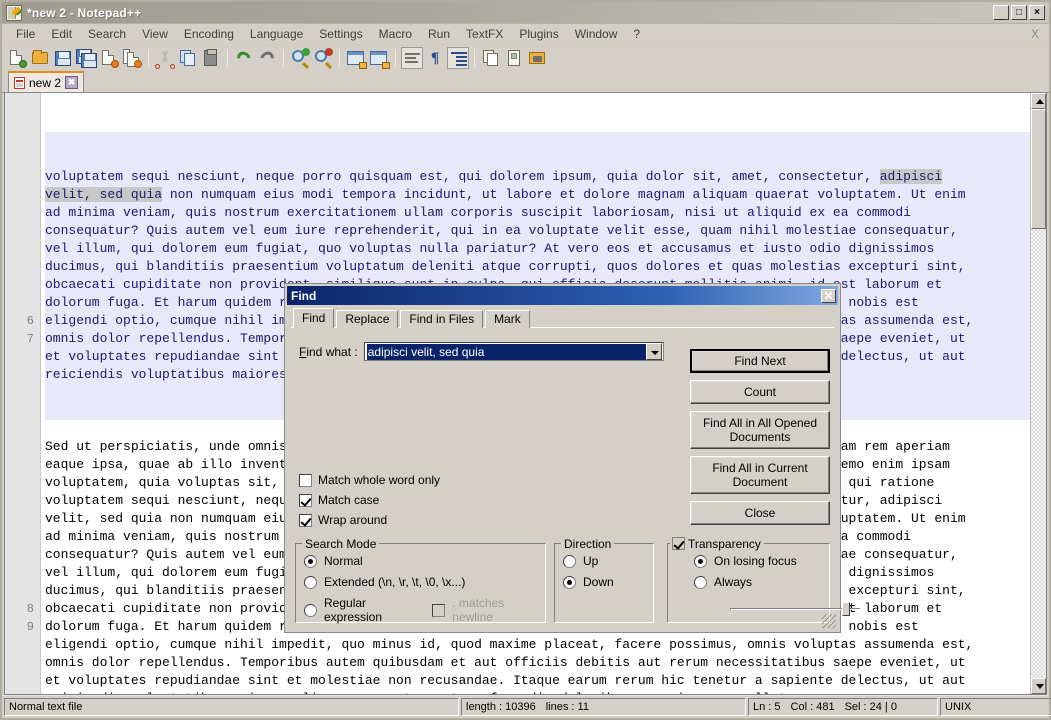  Describe the element at coordinates (395, 34) in the screenshot. I see `menu-macro: Macro` at that location.